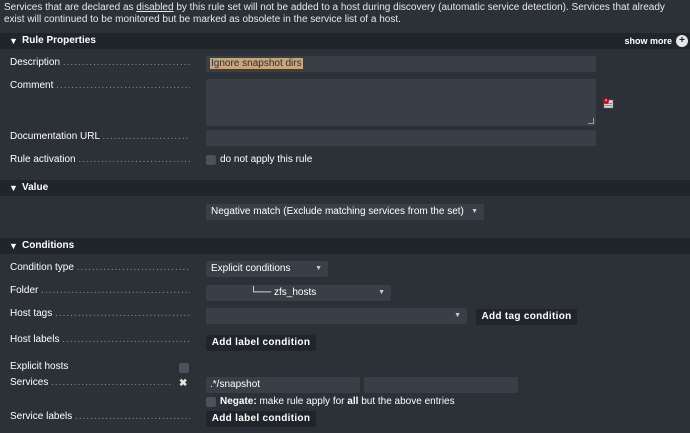 The image size is (690, 433). What do you see at coordinates (401, 102) in the screenshot?
I see `comment-textarea` at bounding box center [401, 102].